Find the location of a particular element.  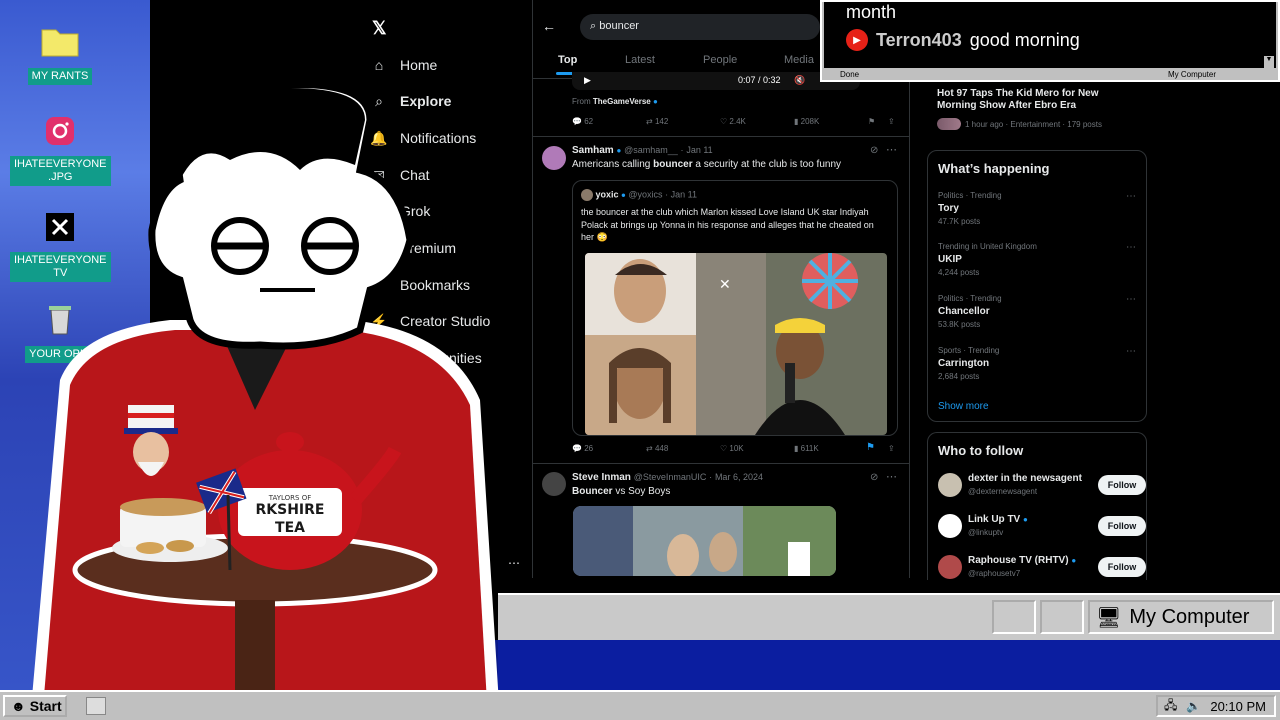

like-button: ♡ 10K is located at coordinates (732, 448).